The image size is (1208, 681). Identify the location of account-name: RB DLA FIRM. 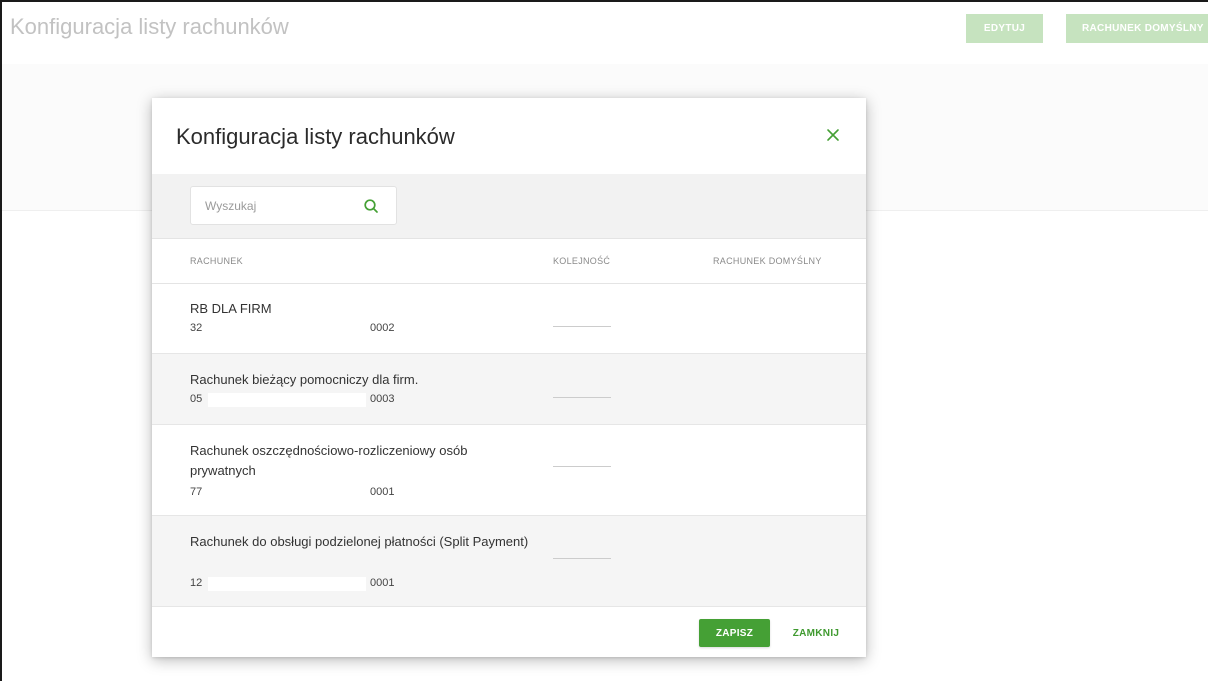
(231, 308).